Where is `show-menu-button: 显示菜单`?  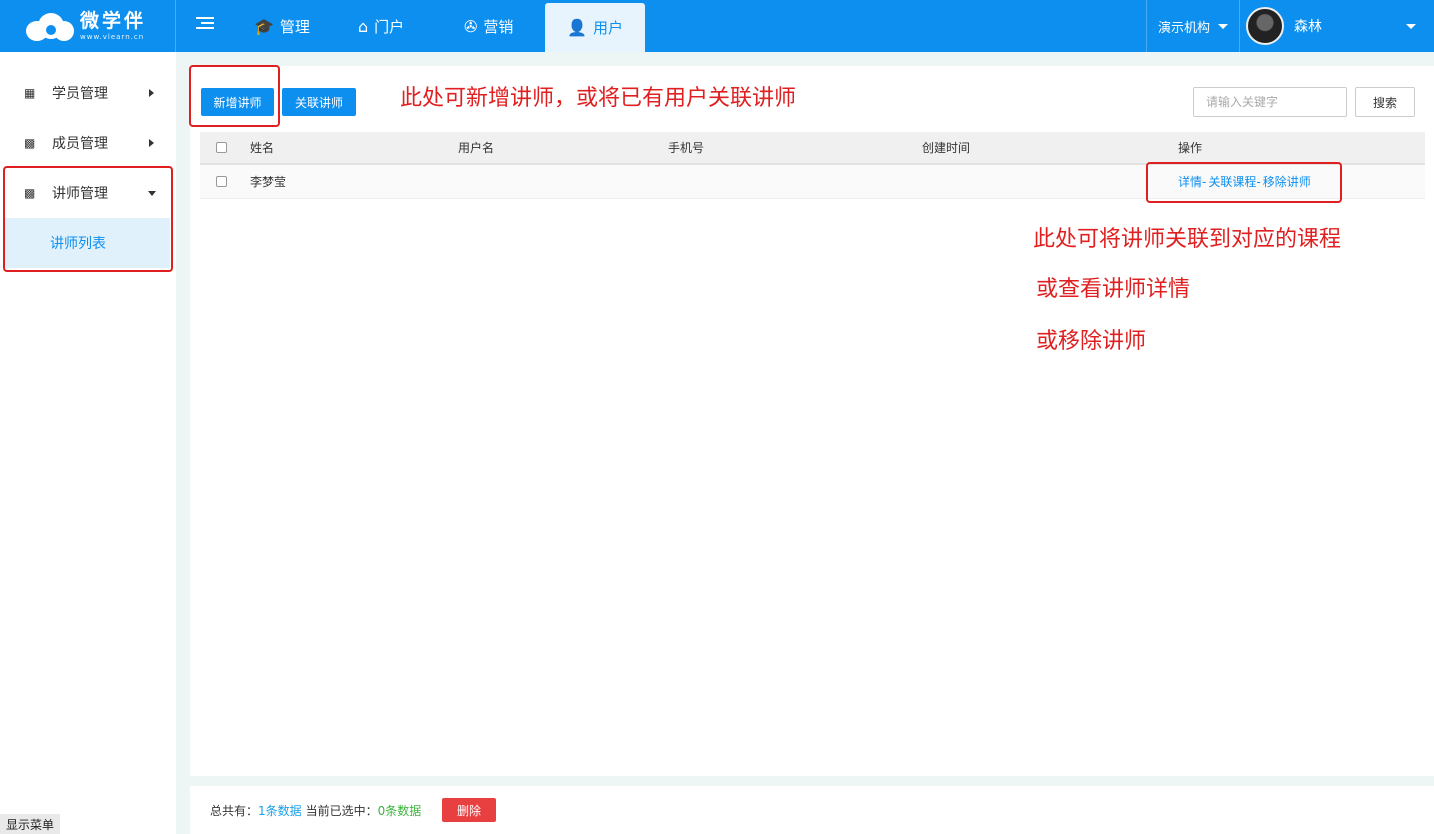
show-menu-button: 显示菜单 is located at coordinates (30, 824).